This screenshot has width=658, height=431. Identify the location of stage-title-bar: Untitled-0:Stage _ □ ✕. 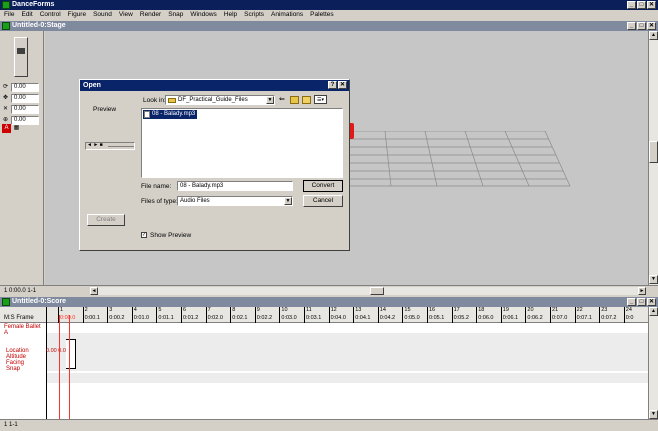
(329, 26).